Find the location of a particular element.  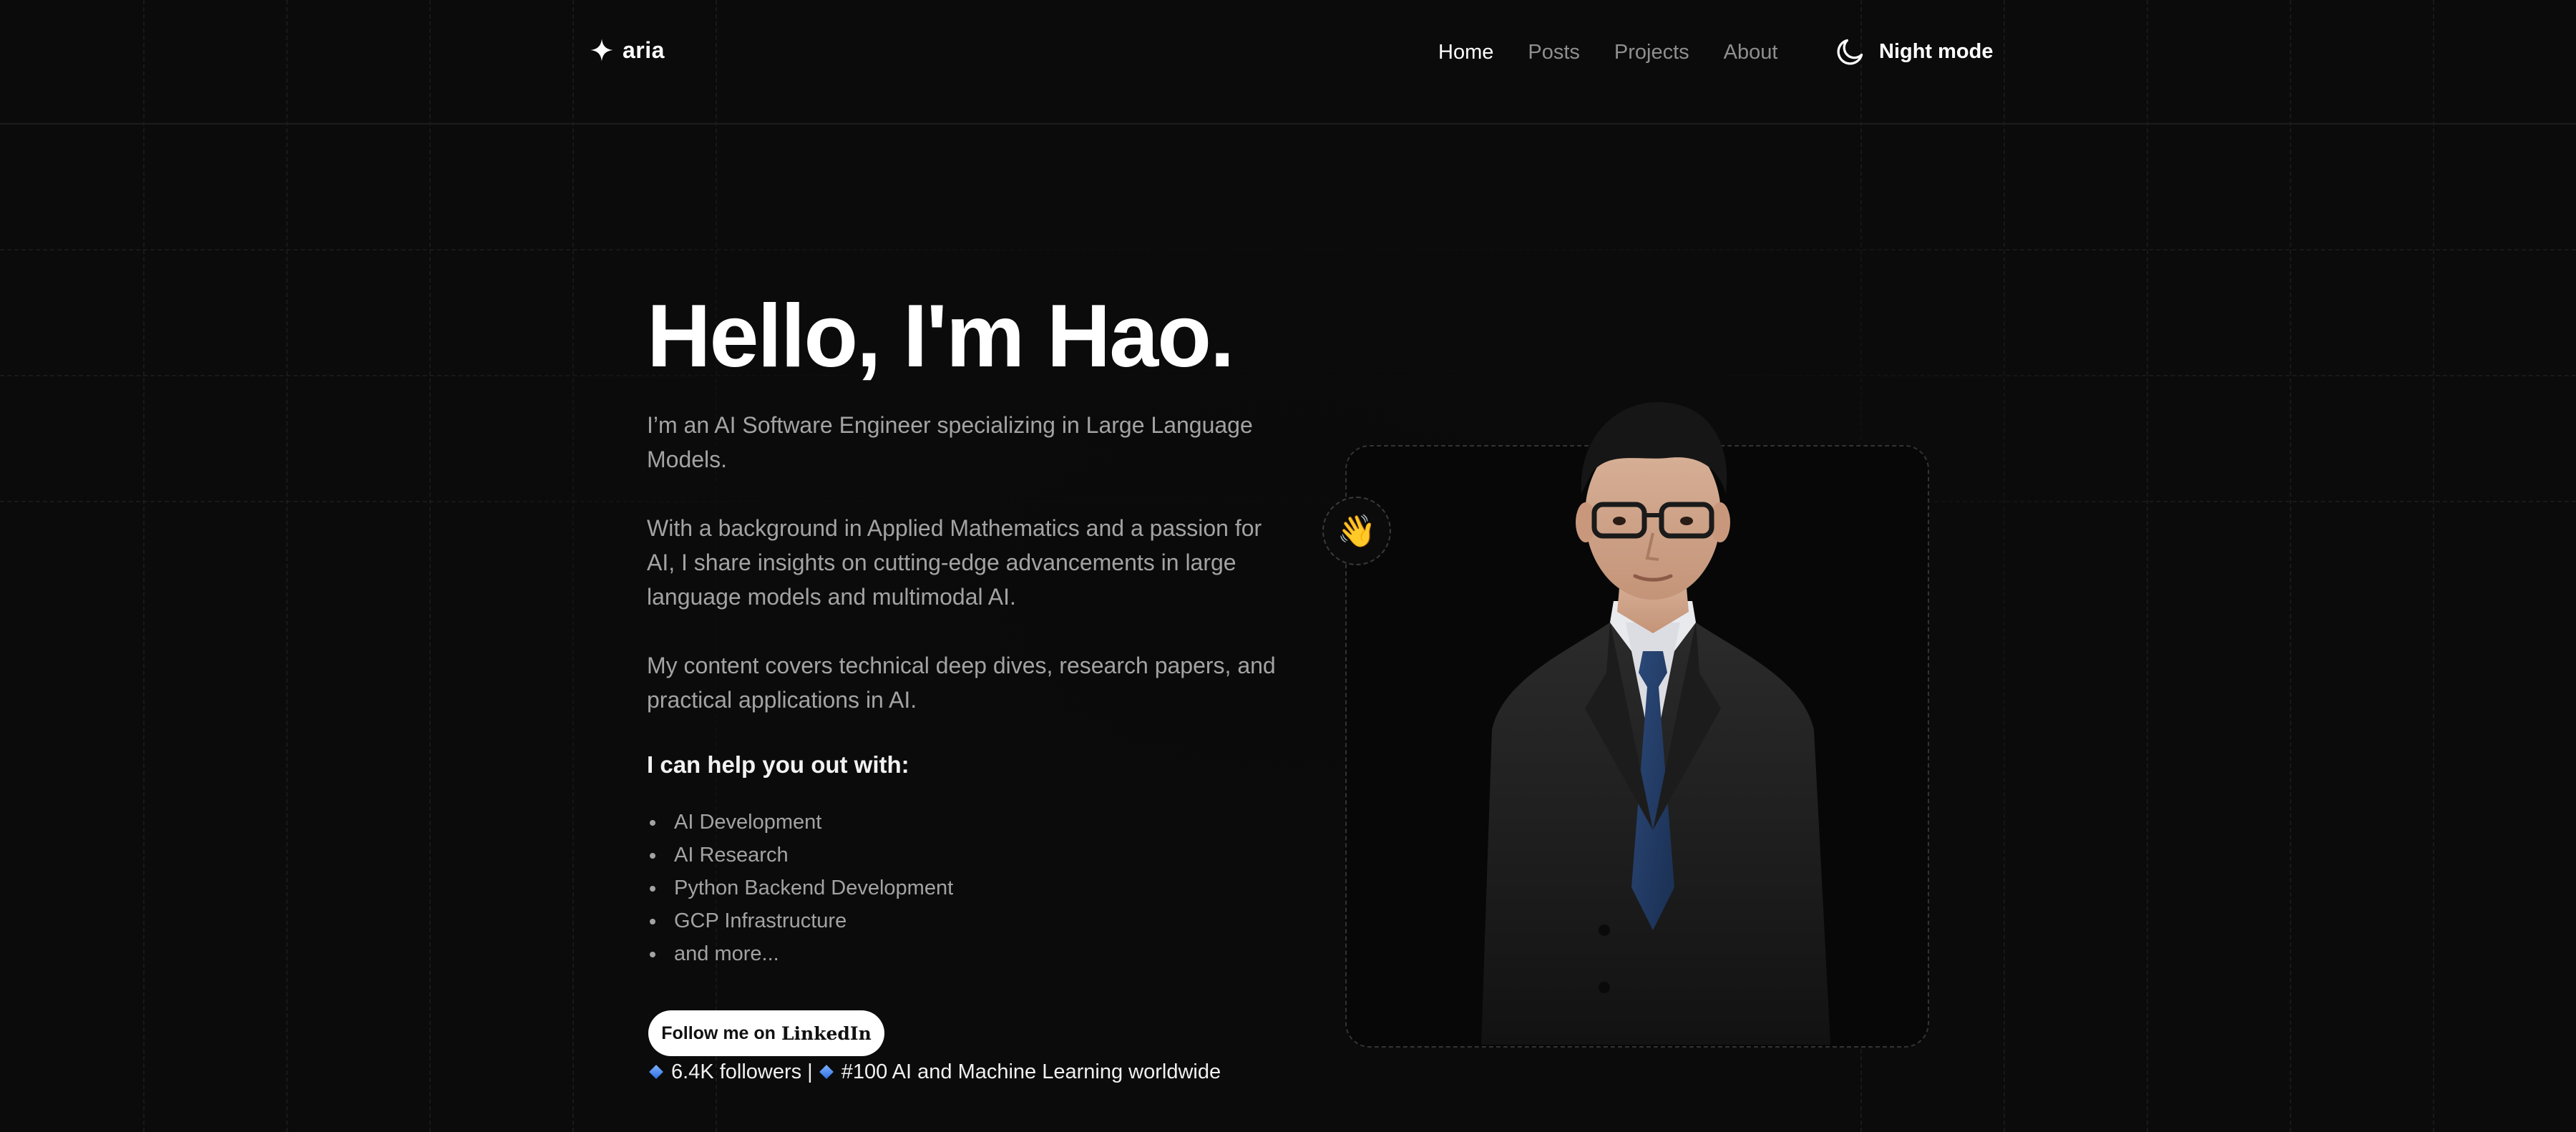

nav-home: Home is located at coordinates (1465, 52).